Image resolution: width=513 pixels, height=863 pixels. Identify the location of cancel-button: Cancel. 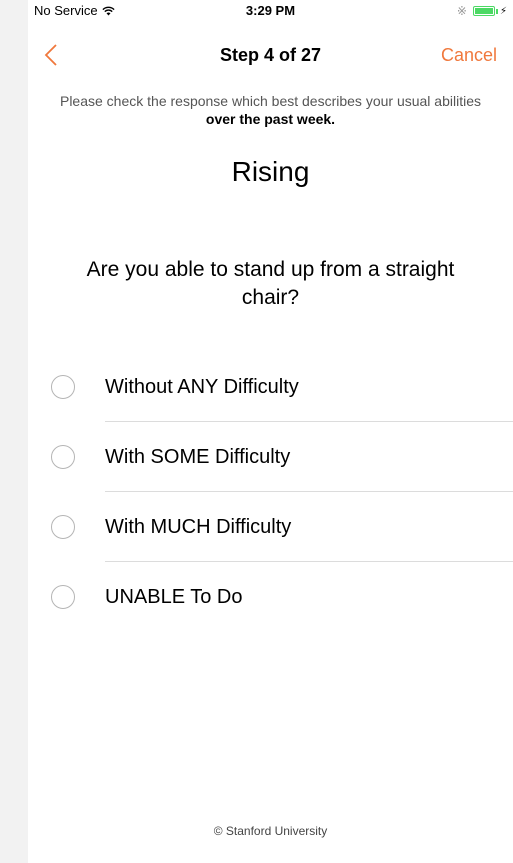
(469, 55).